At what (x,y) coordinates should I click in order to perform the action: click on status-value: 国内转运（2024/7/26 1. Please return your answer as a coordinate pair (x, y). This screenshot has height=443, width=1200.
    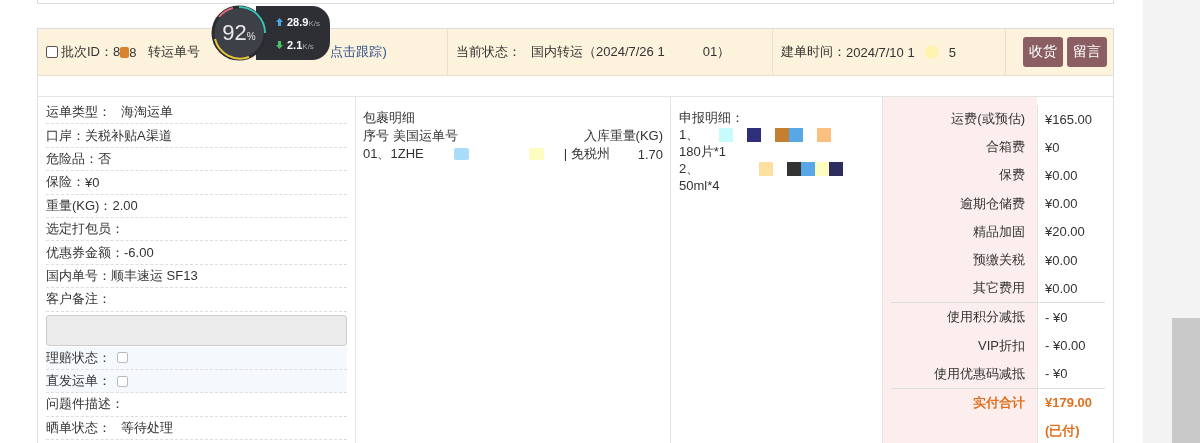
    Looking at the image, I should click on (598, 52).